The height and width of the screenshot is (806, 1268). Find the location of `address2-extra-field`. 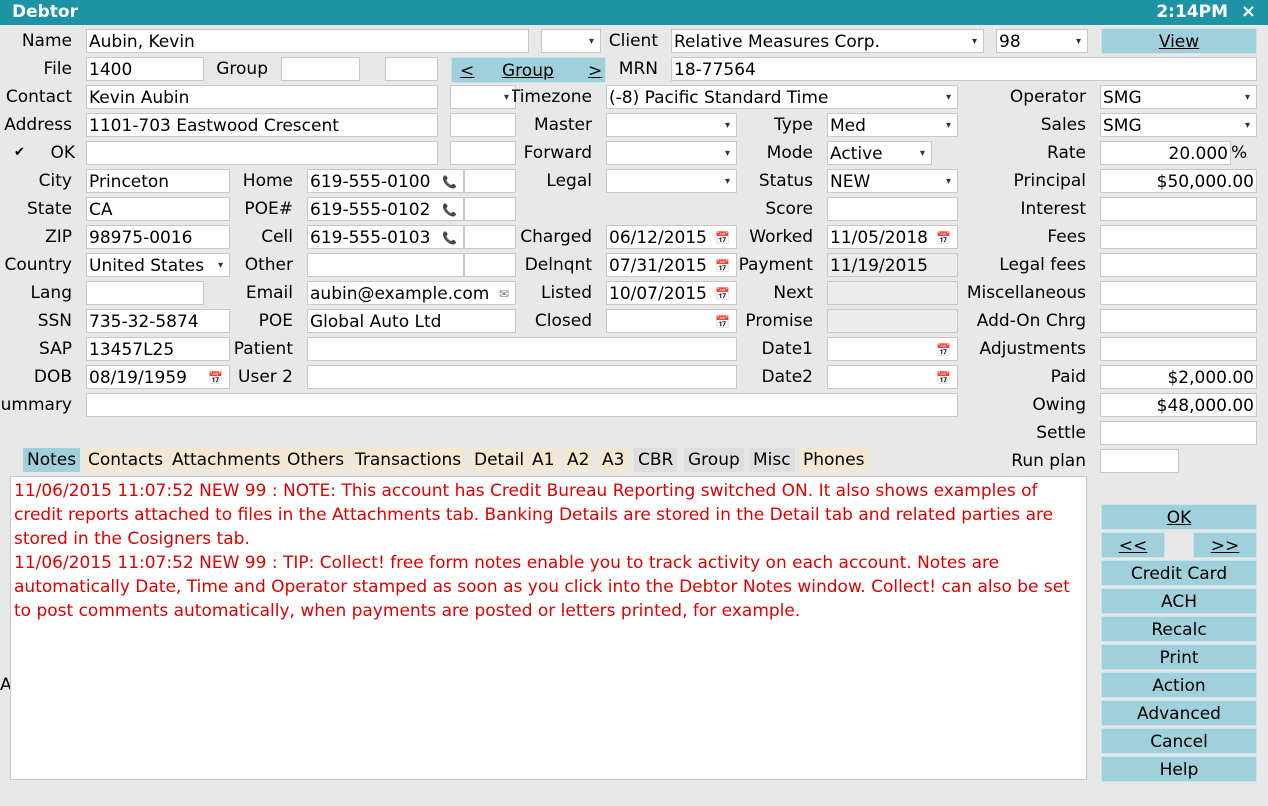

address2-extra-field is located at coordinates (483, 153).